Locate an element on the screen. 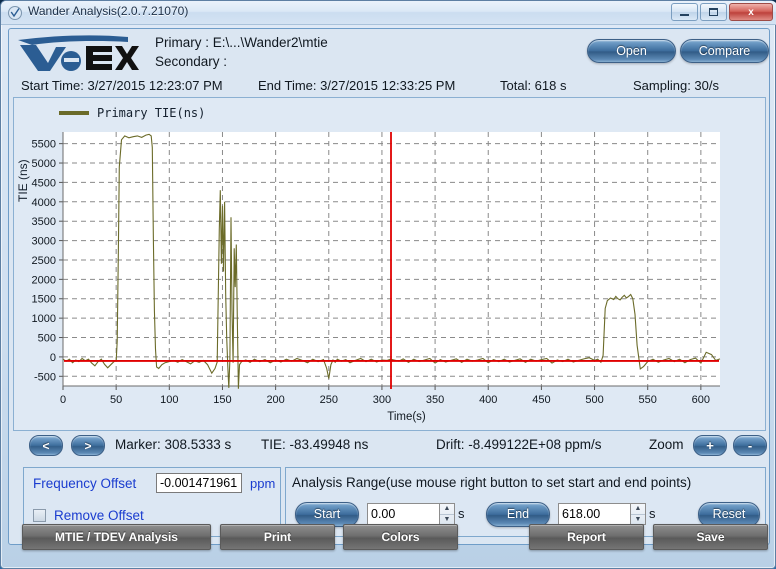 This screenshot has height=569, width=776. svg-text: 450 is located at coordinates (541, 400).